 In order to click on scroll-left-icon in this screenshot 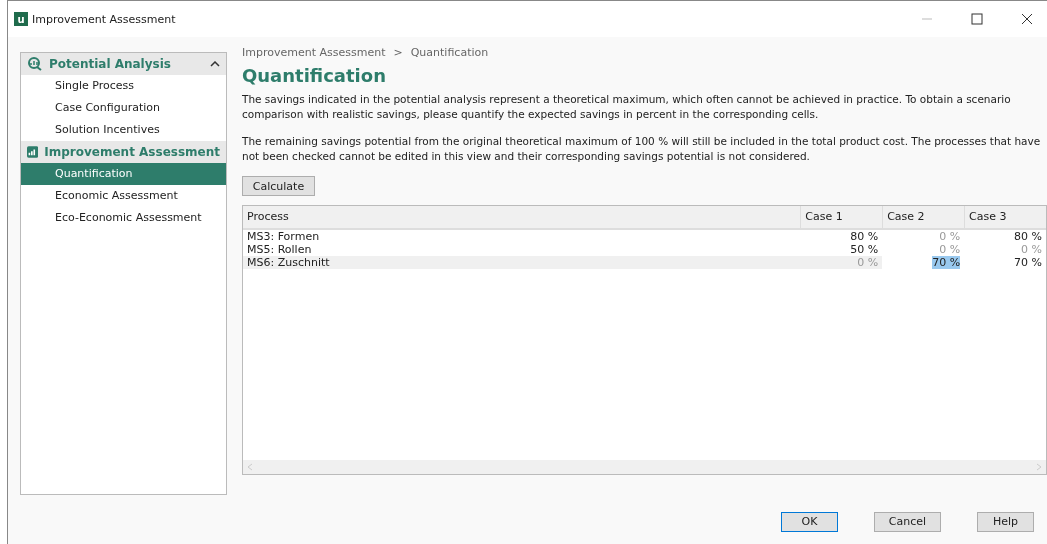, I will do `click(250, 467)`.